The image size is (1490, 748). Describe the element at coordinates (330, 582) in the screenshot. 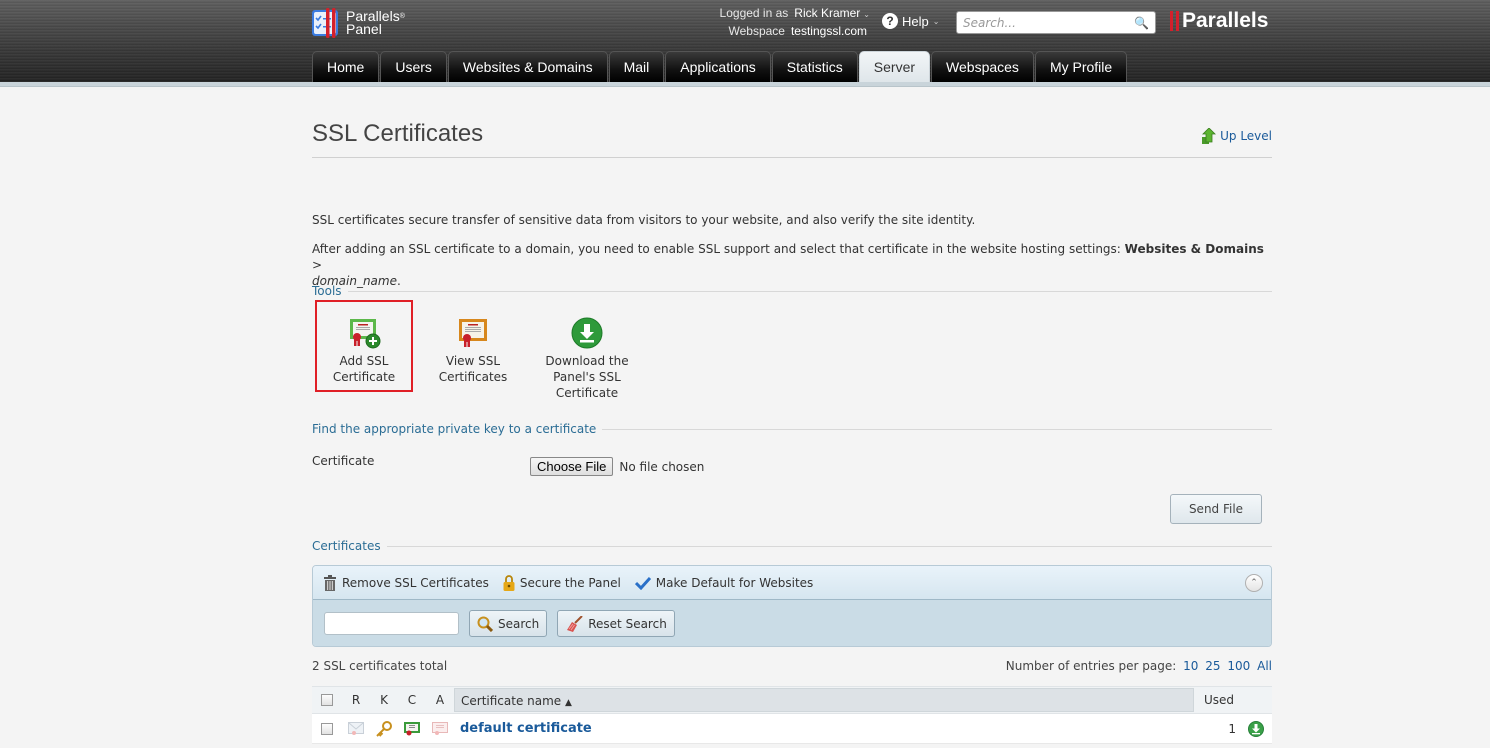

I see `trash-icon` at that location.